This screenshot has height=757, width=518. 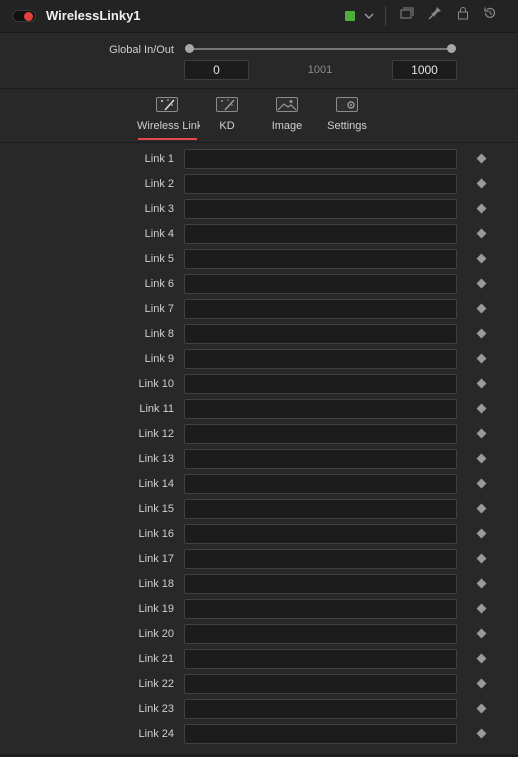 I want to click on header-separator, so click(x=385, y=16).